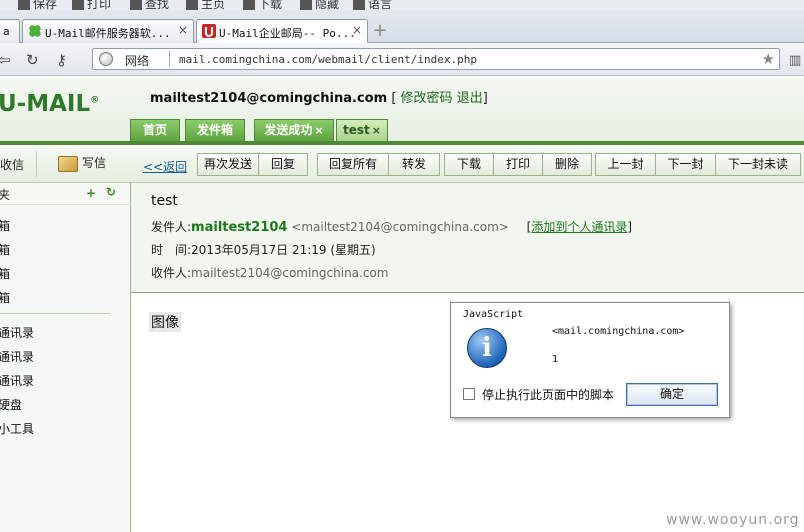  What do you see at coordinates (269, 98) in the screenshot?
I see `user-email: mailtest2104@comingchina.com` at bounding box center [269, 98].